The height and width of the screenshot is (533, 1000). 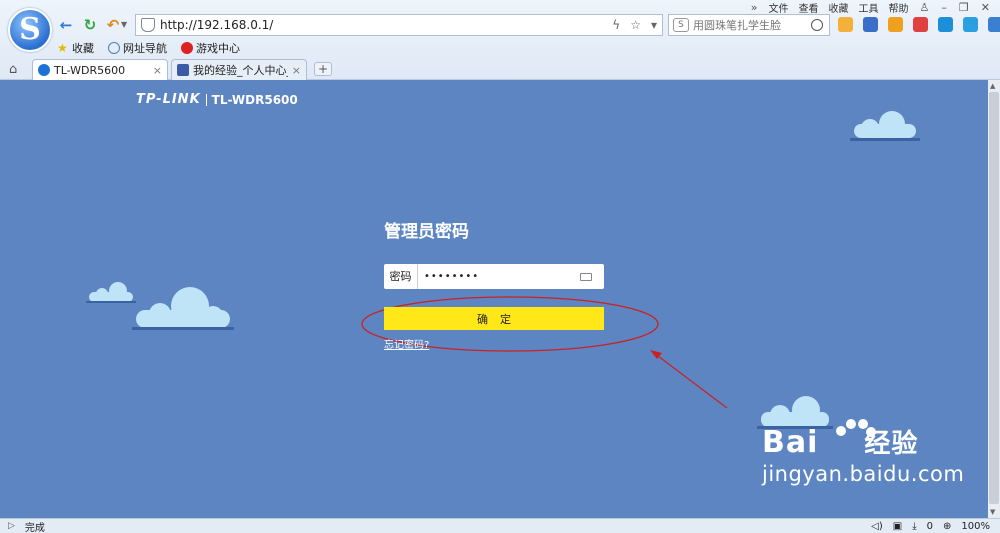 I want to click on more-icon: », so click(x=754, y=7).